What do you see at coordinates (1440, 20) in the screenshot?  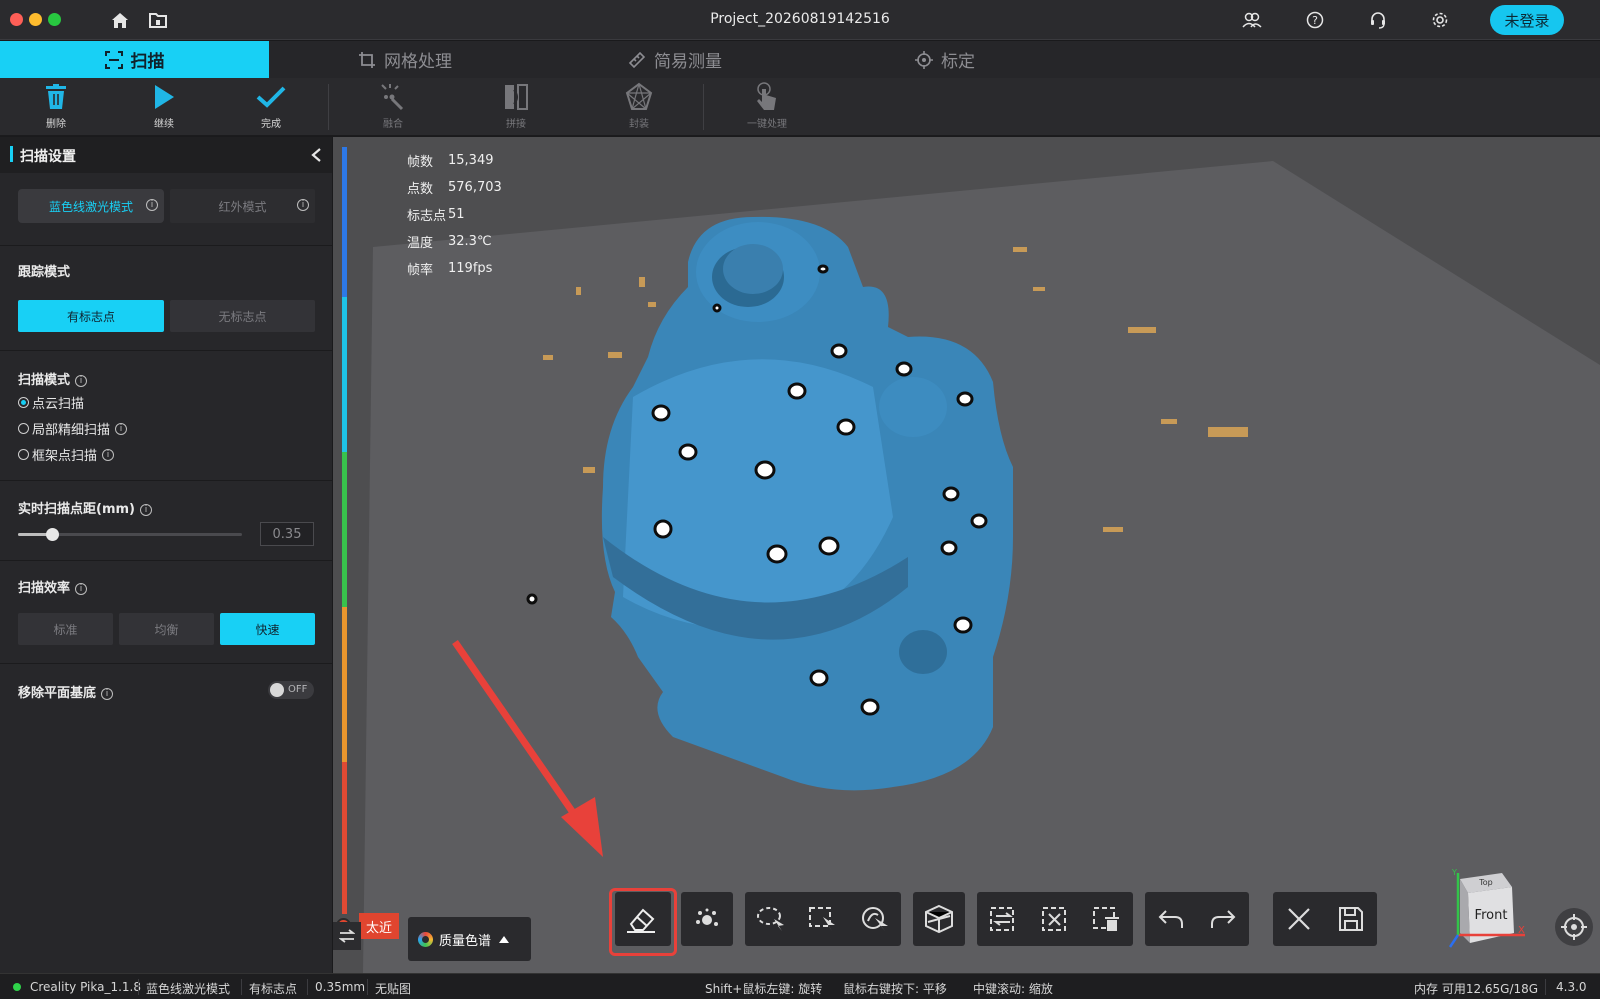 I see `gear-icon` at bounding box center [1440, 20].